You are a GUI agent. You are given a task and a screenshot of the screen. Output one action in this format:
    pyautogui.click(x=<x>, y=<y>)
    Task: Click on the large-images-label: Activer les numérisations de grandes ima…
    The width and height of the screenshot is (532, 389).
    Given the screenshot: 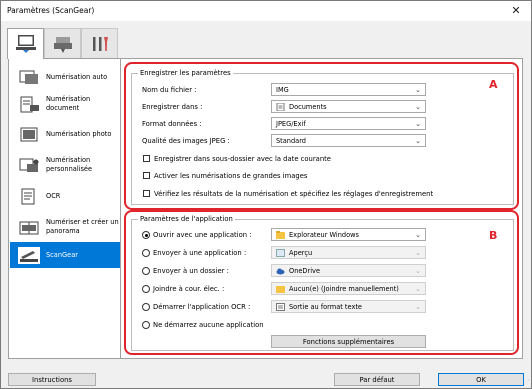 What is the action you would take?
    pyautogui.click(x=231, y=176)
    